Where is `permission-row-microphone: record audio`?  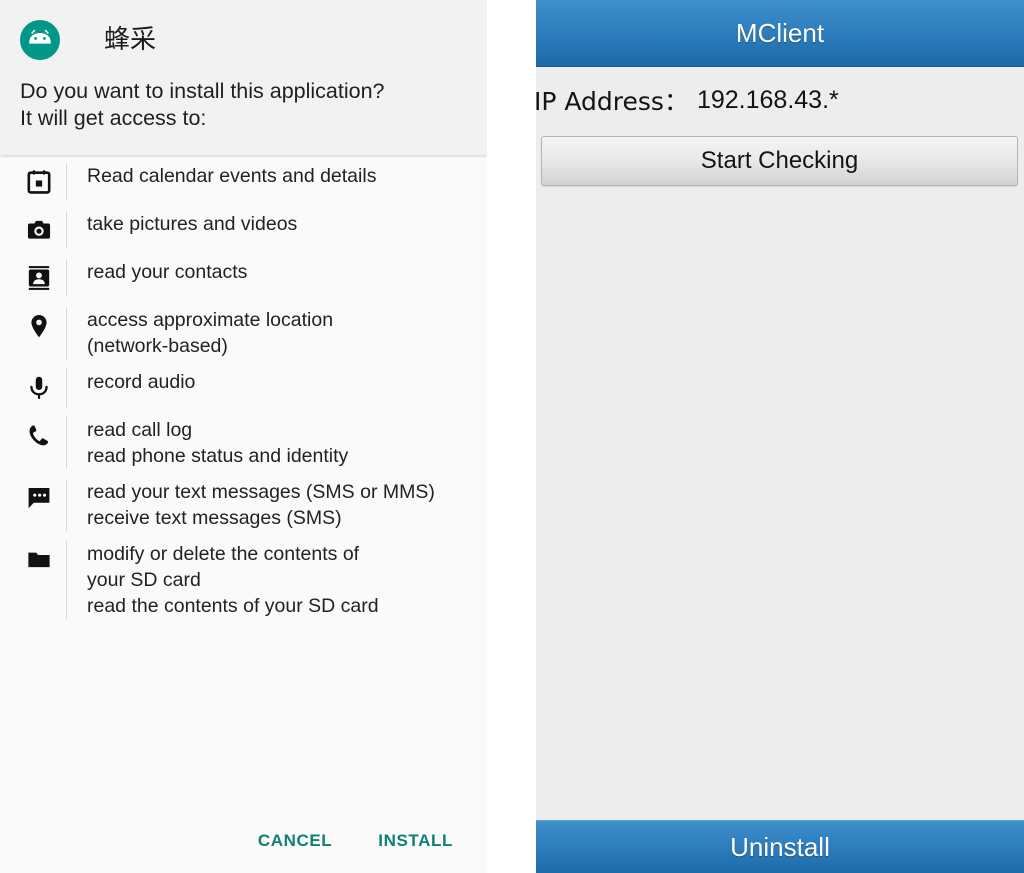 permission-row-microphone: record audio is located at coordinates (243, 388).